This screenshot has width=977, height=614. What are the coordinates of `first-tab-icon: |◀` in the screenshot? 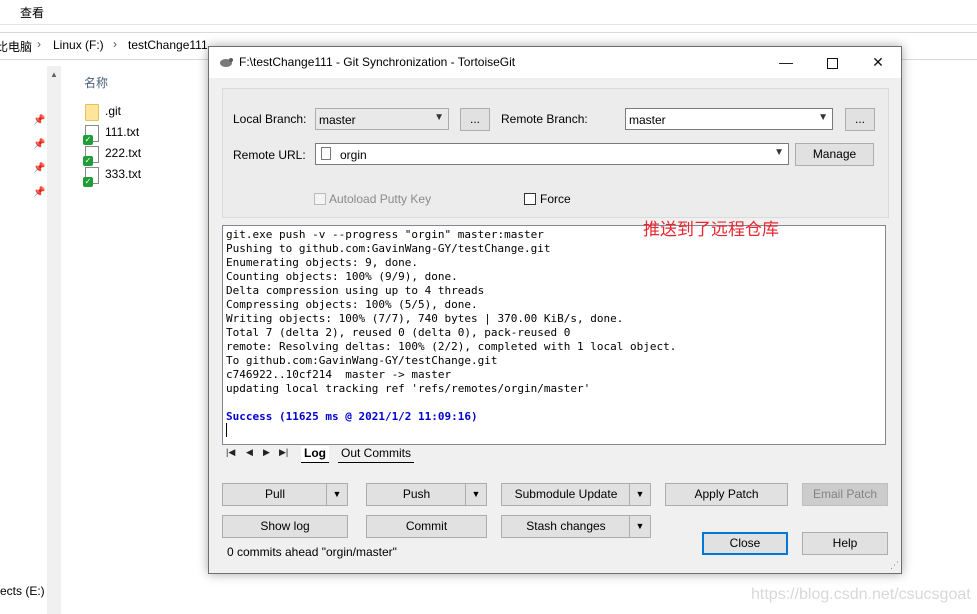 It's located at (230, 452).